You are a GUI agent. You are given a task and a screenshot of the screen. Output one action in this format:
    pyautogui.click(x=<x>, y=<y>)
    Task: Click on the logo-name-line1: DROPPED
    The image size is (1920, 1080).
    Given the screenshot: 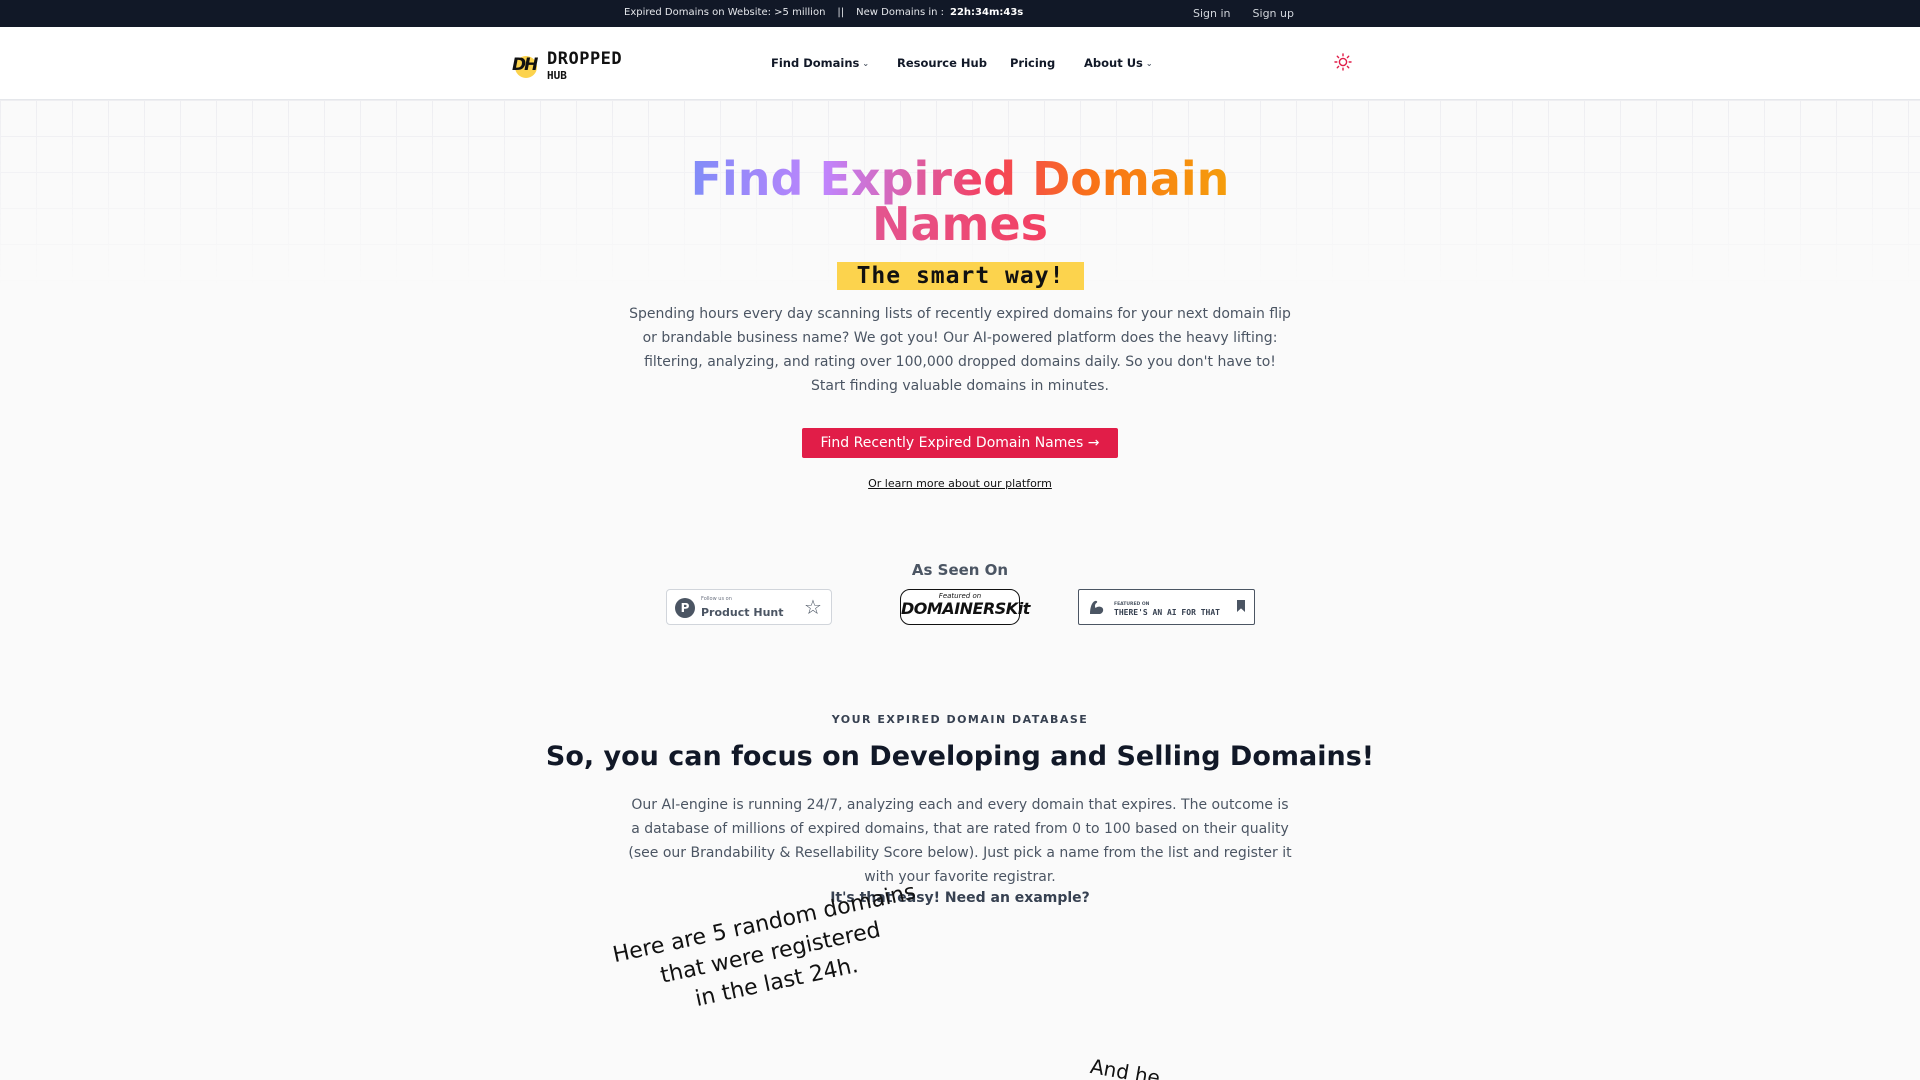 What is the action you would take?
    pyautogui.click(x=585, y=59)
    